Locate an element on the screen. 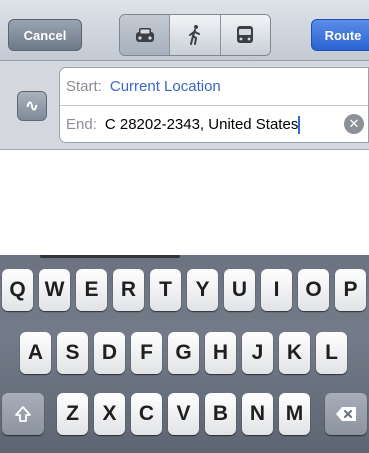 This screenshot has height=453, width=369. car-icon is located at coordinates (144, 35).